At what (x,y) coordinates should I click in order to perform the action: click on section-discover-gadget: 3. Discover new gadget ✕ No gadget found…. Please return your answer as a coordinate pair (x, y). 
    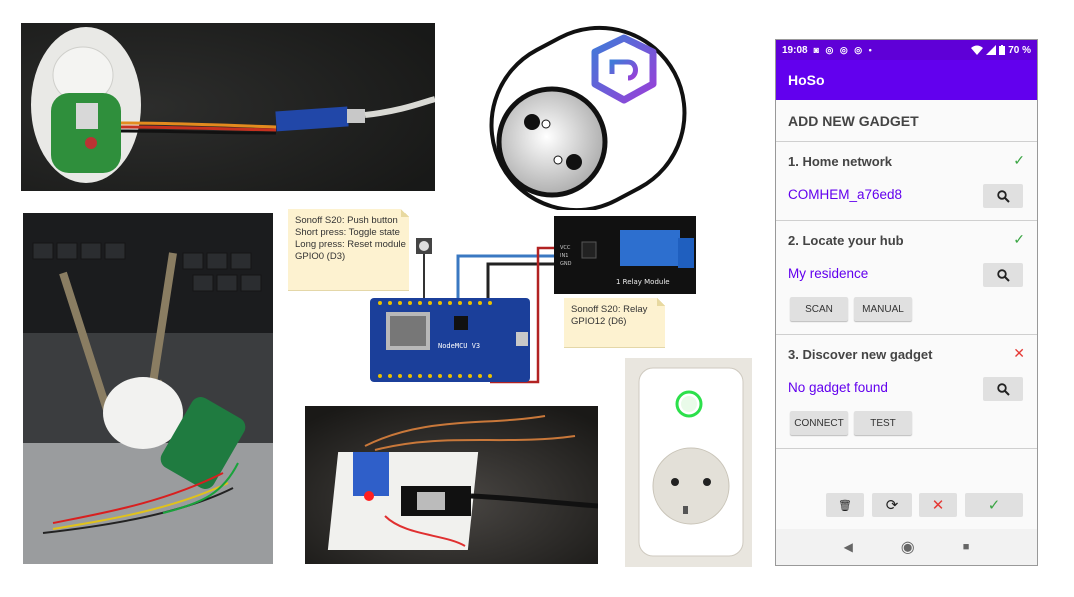
    Looking at the image, I should click on (906, 392).